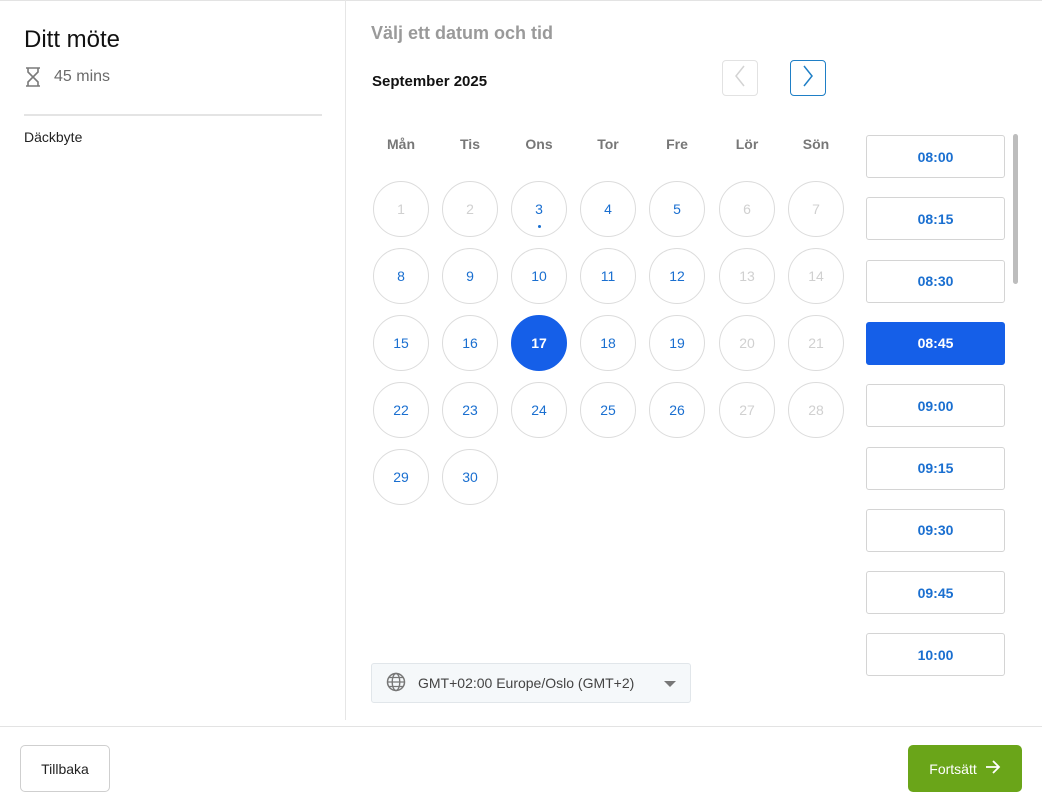  Describe the element at coordinates (935, 156) in the screenshot. I see `time-slot-button: 08:00` at that location.